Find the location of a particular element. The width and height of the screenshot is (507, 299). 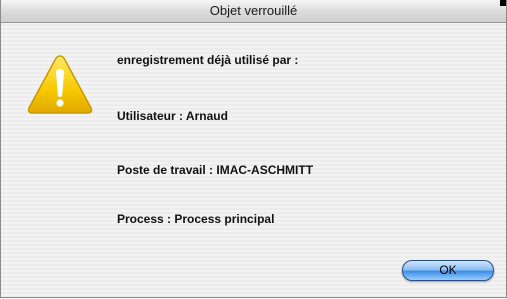

user-line: Utilisateur : Arnaud is located at coordinates (172, 116).